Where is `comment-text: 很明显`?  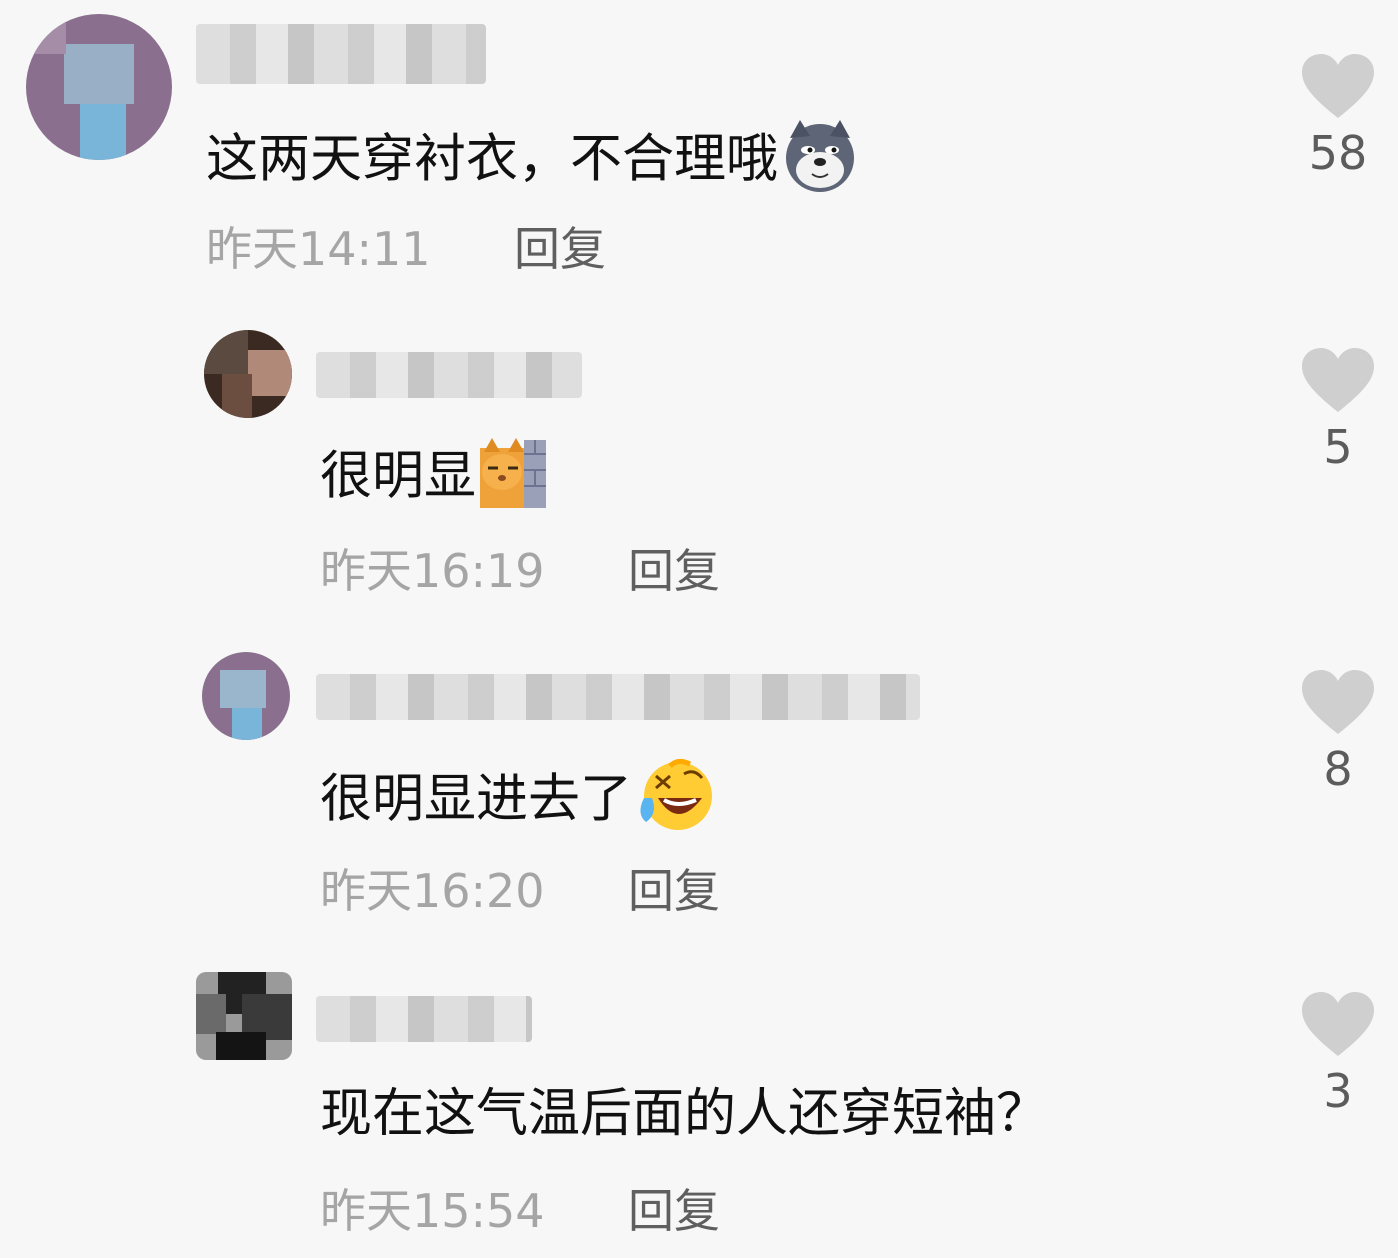
comment-text: 很明显 is located at coordinates (433, 479).